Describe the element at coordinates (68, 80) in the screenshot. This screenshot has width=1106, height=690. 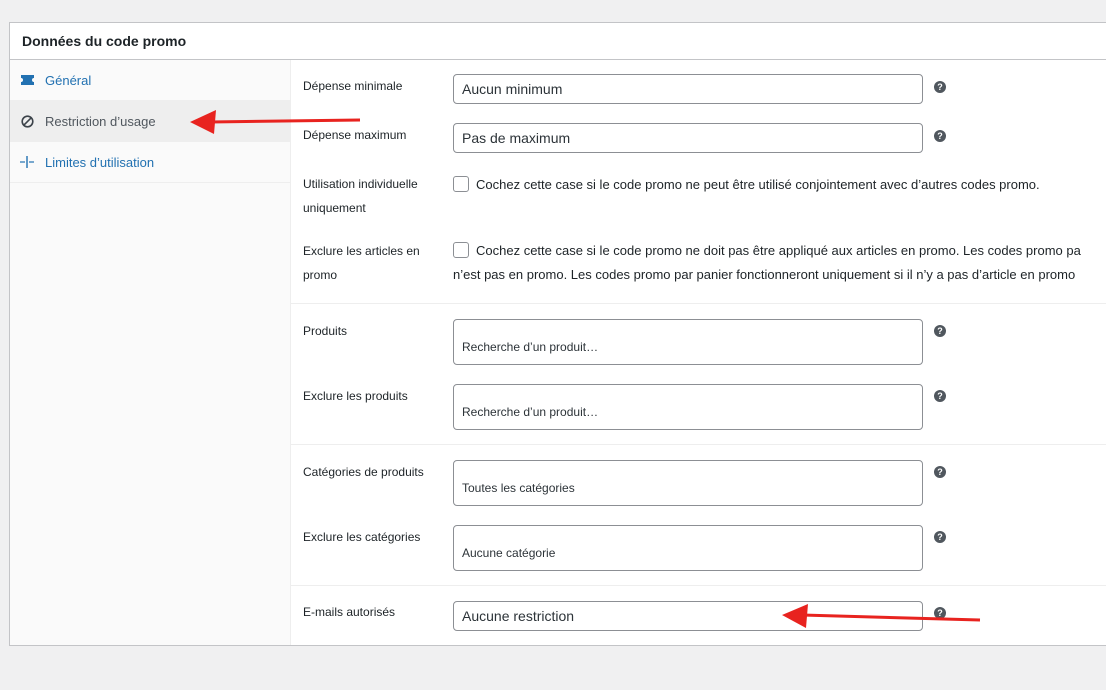
I see `tab-general-label: Général` at that location.